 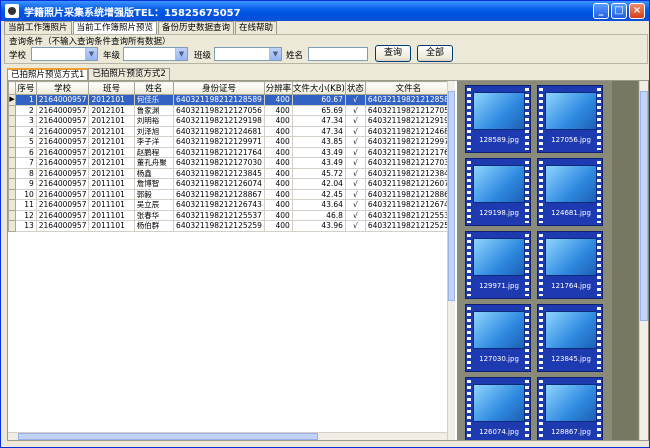 I want to click on table-cell: 64032119821212607, so click(x=408, y=184).